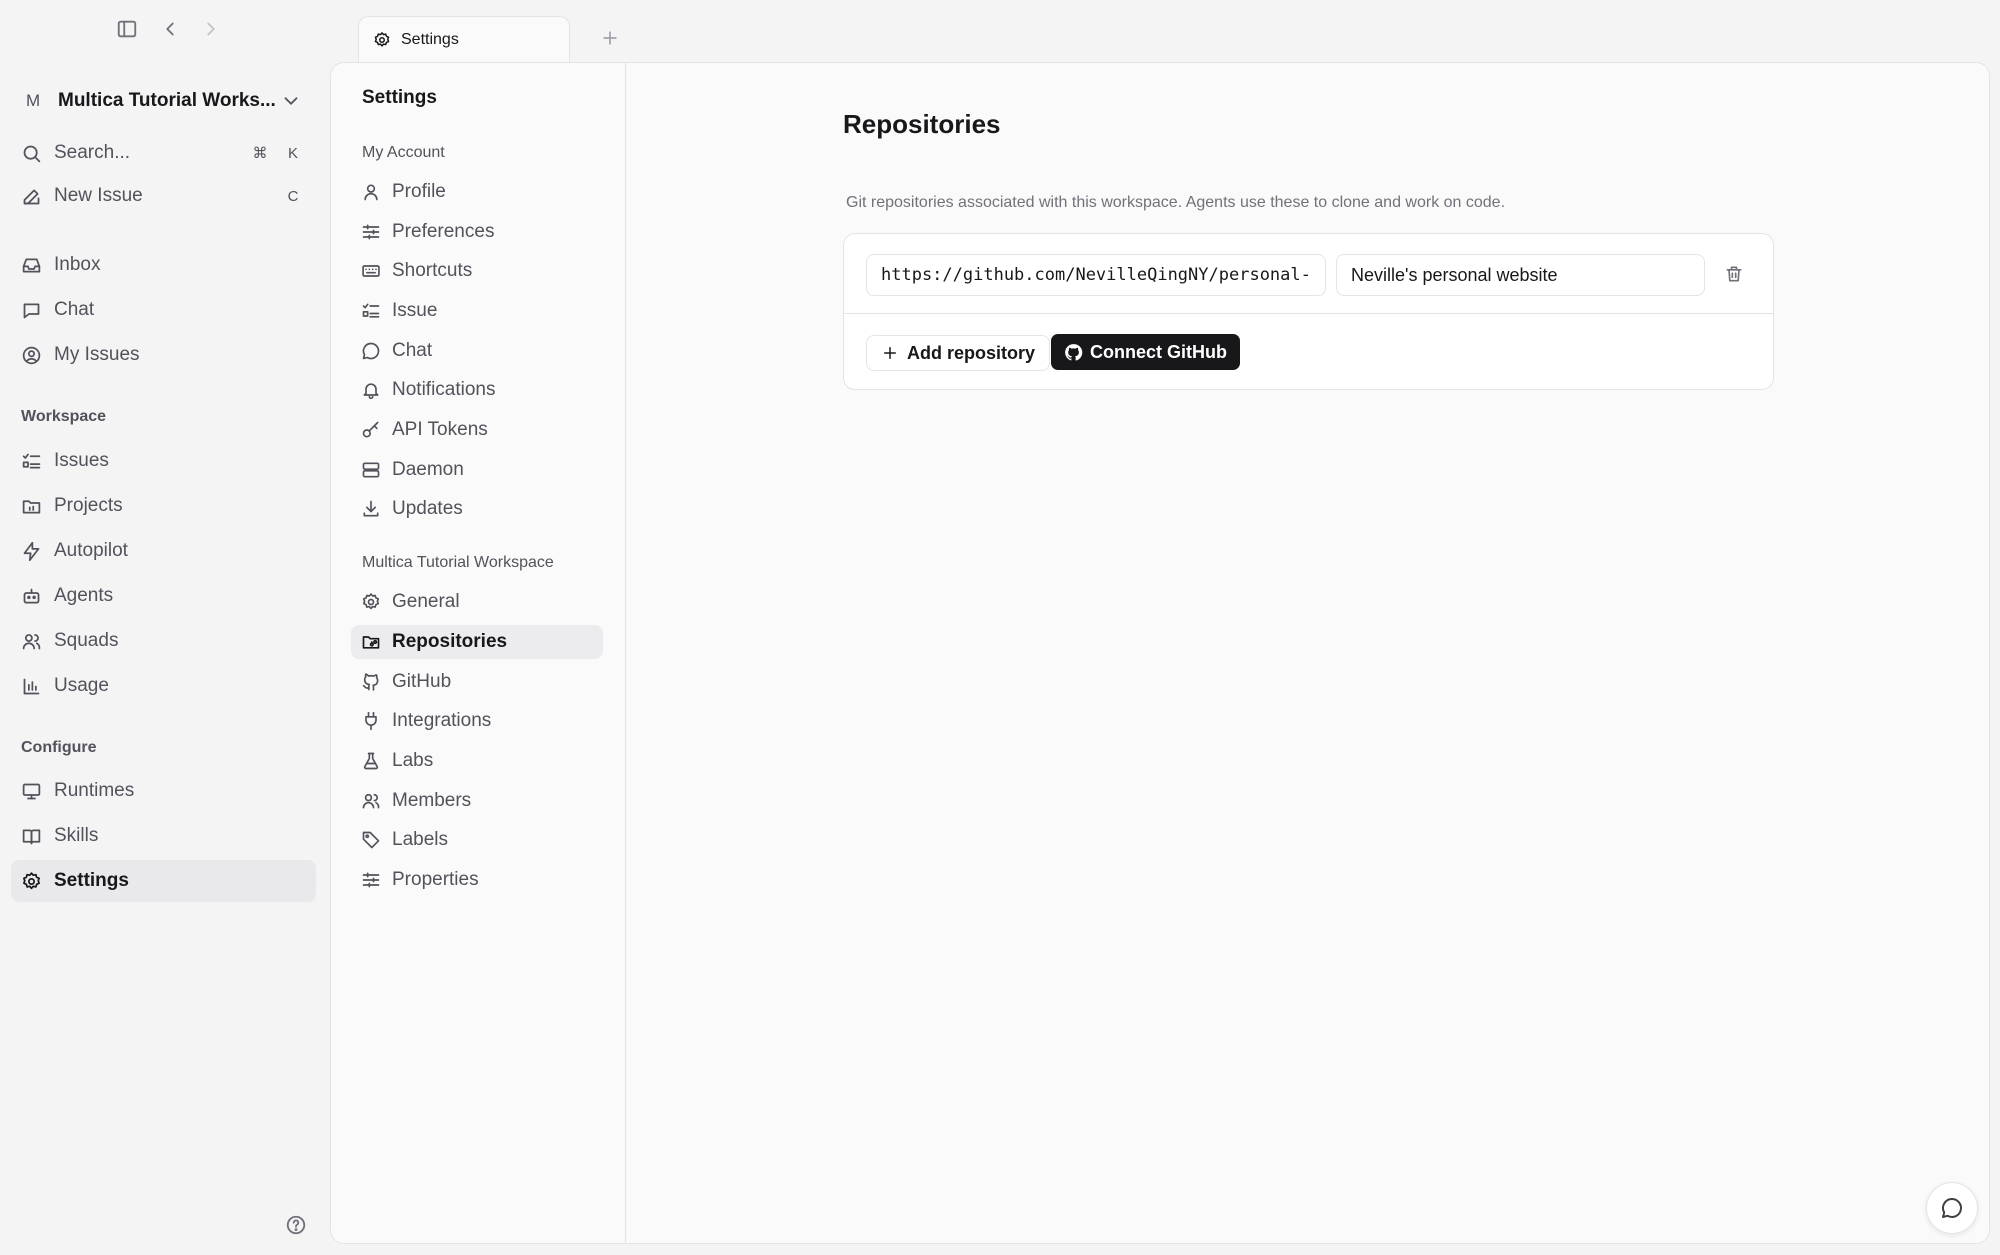 The width and height of the screenshot is (2000, 1255). I want to click on repository-row, so click(1308, 274).